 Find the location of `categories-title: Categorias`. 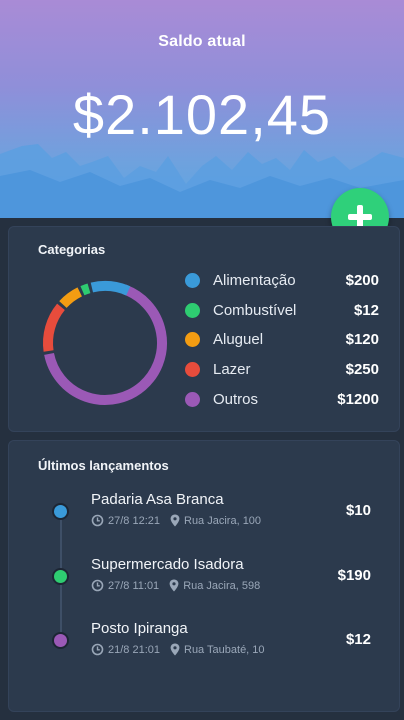

categories-title: Categorias is located at coordinates (72, 249).